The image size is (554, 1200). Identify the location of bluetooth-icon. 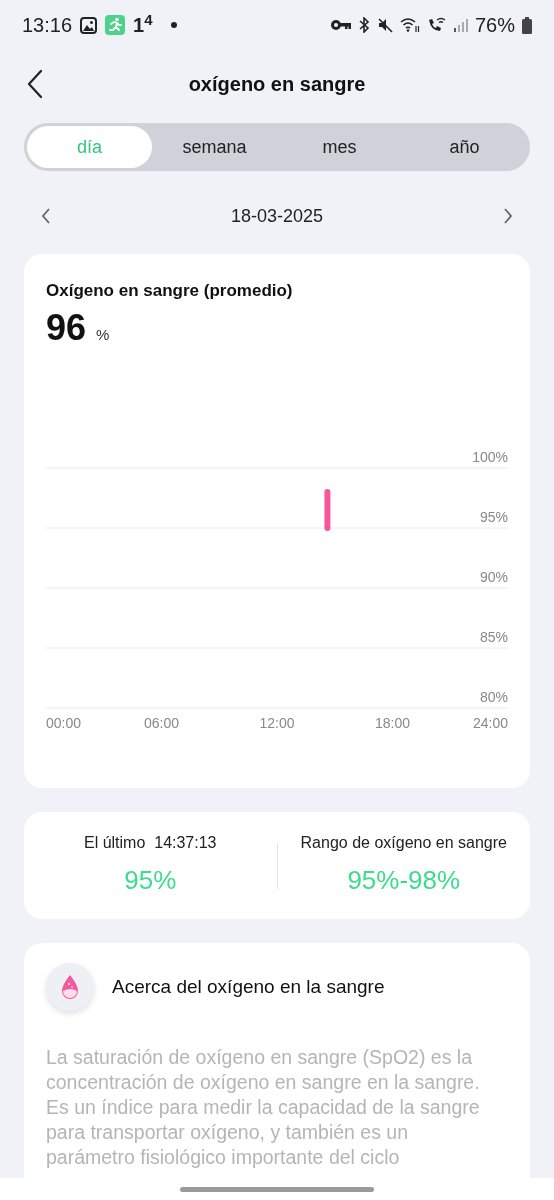
(363, 25).